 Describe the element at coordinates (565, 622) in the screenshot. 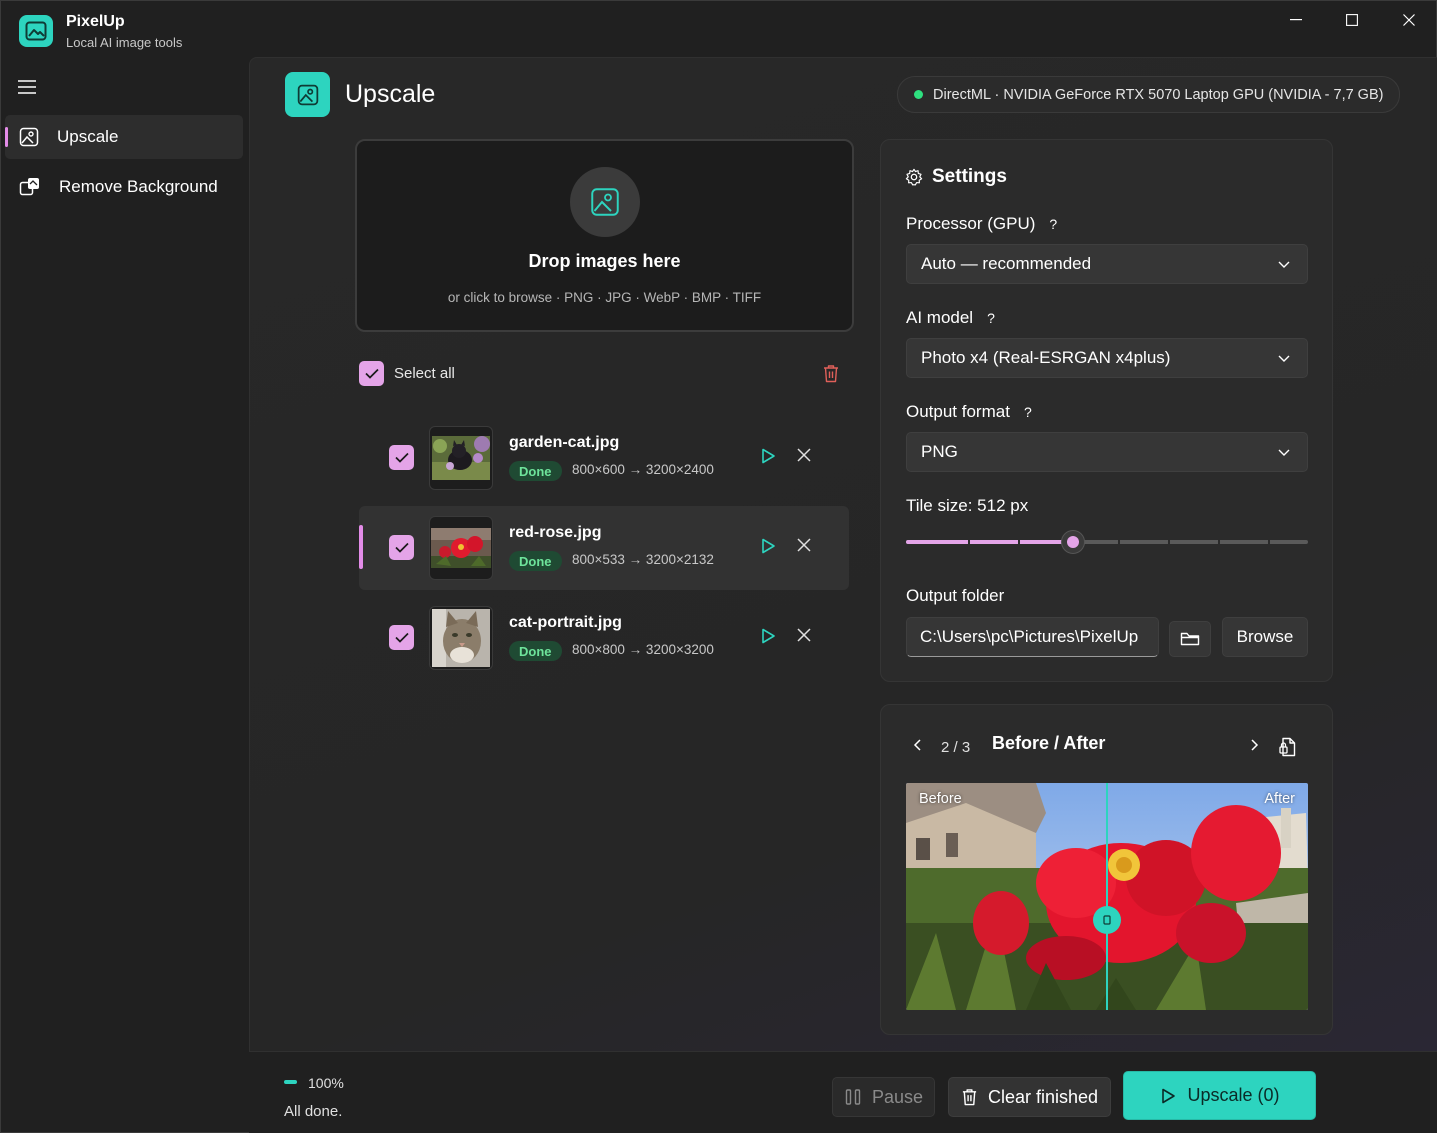

I see `file-name: cat-portrait.jpg` at that location.